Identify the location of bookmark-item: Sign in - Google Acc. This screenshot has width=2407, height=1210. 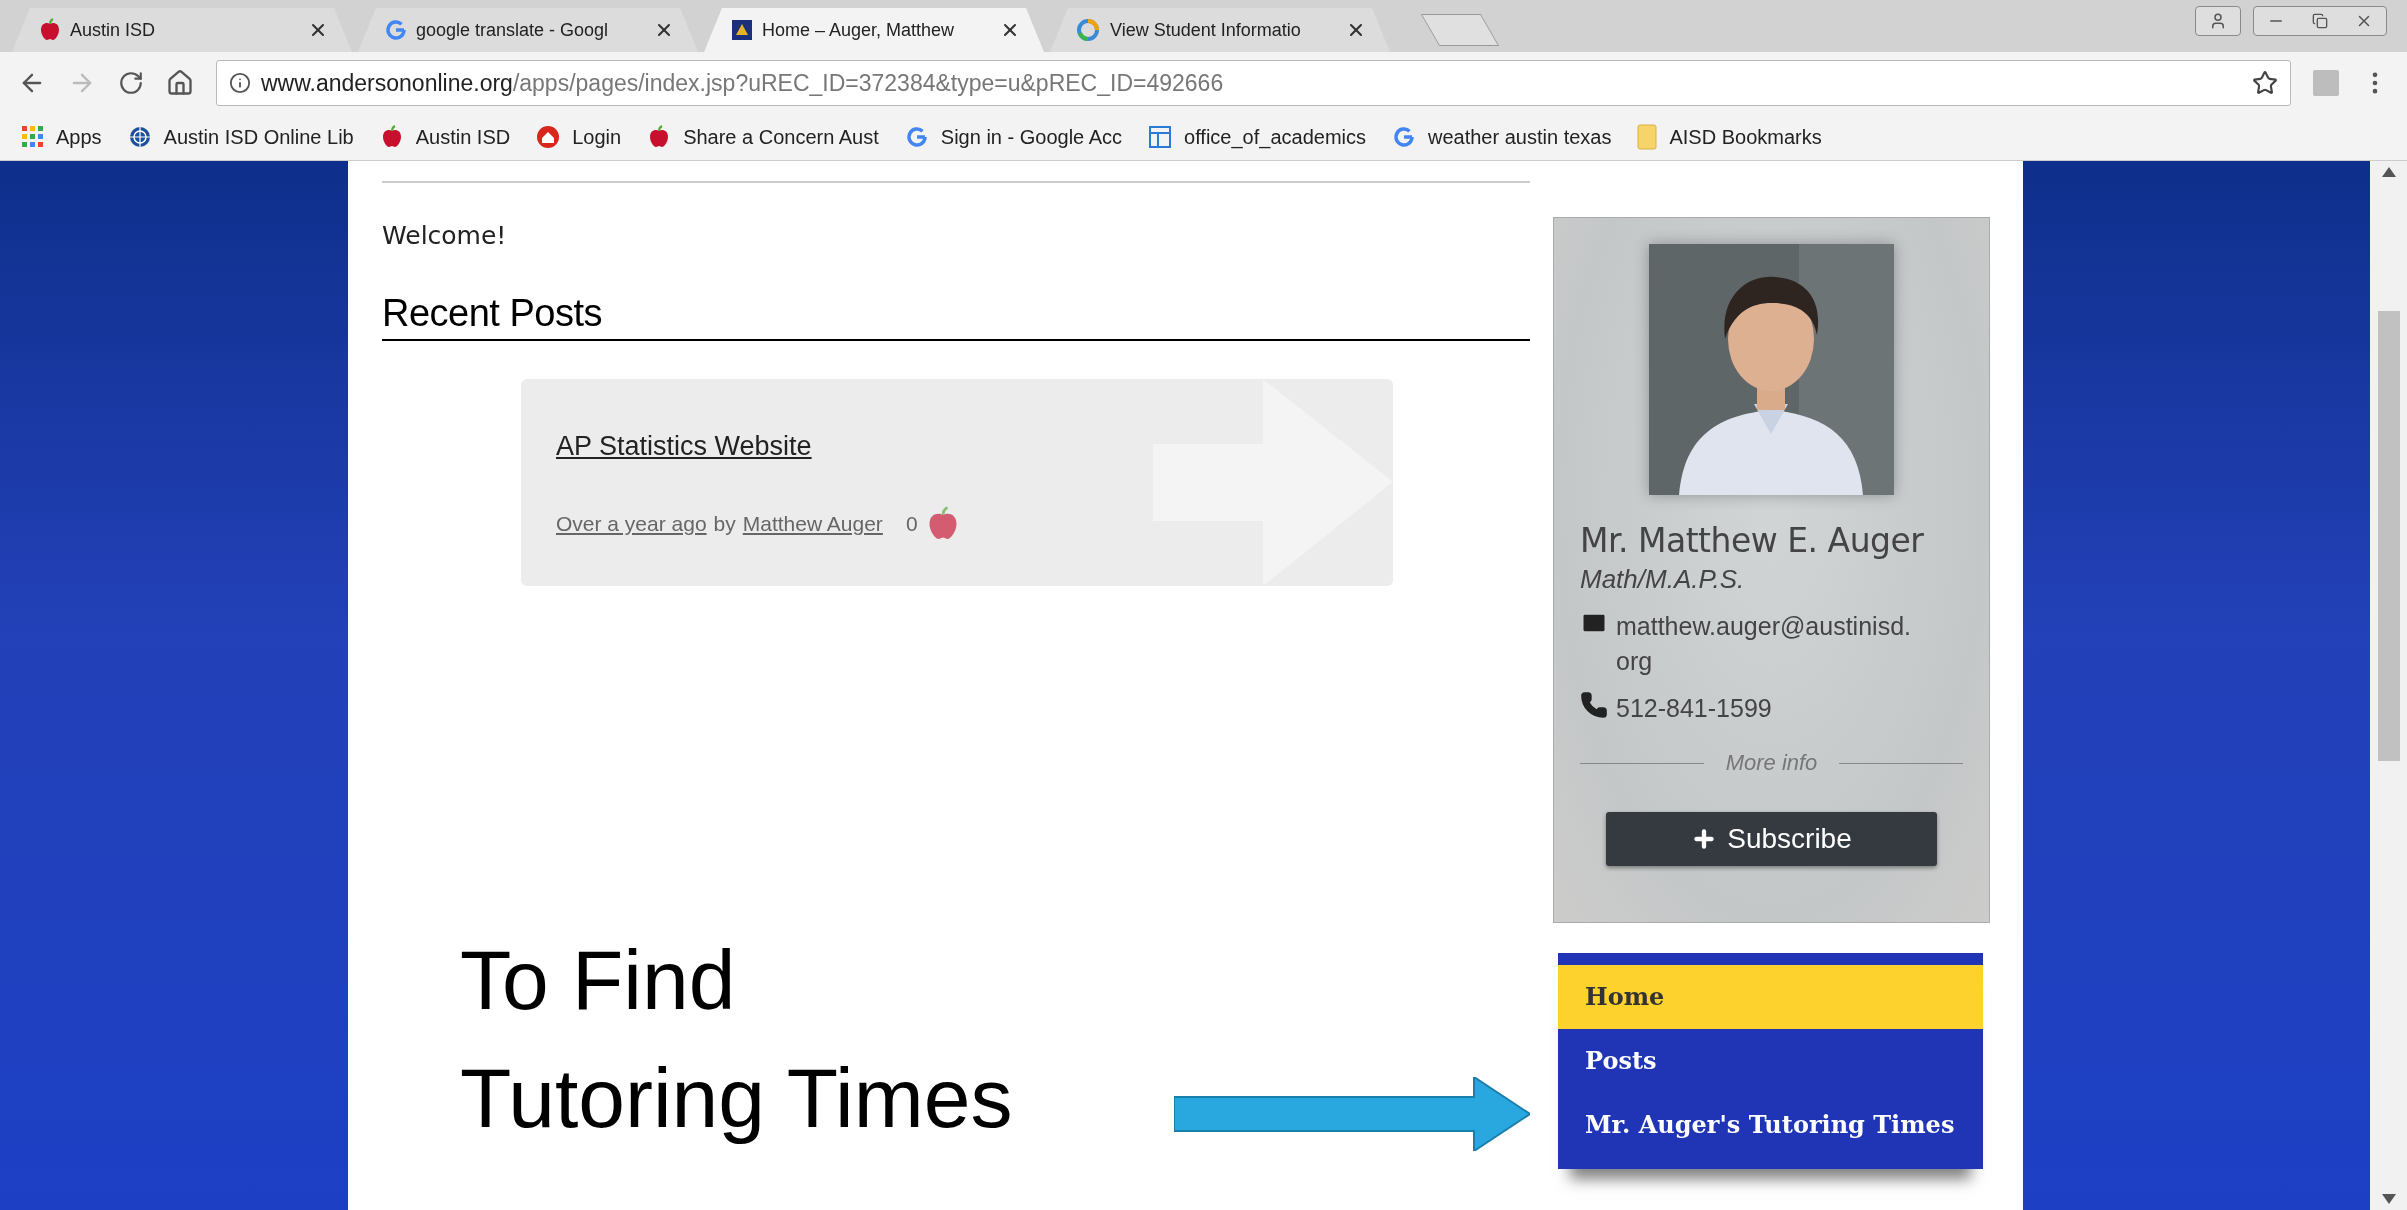
(1013, 137).